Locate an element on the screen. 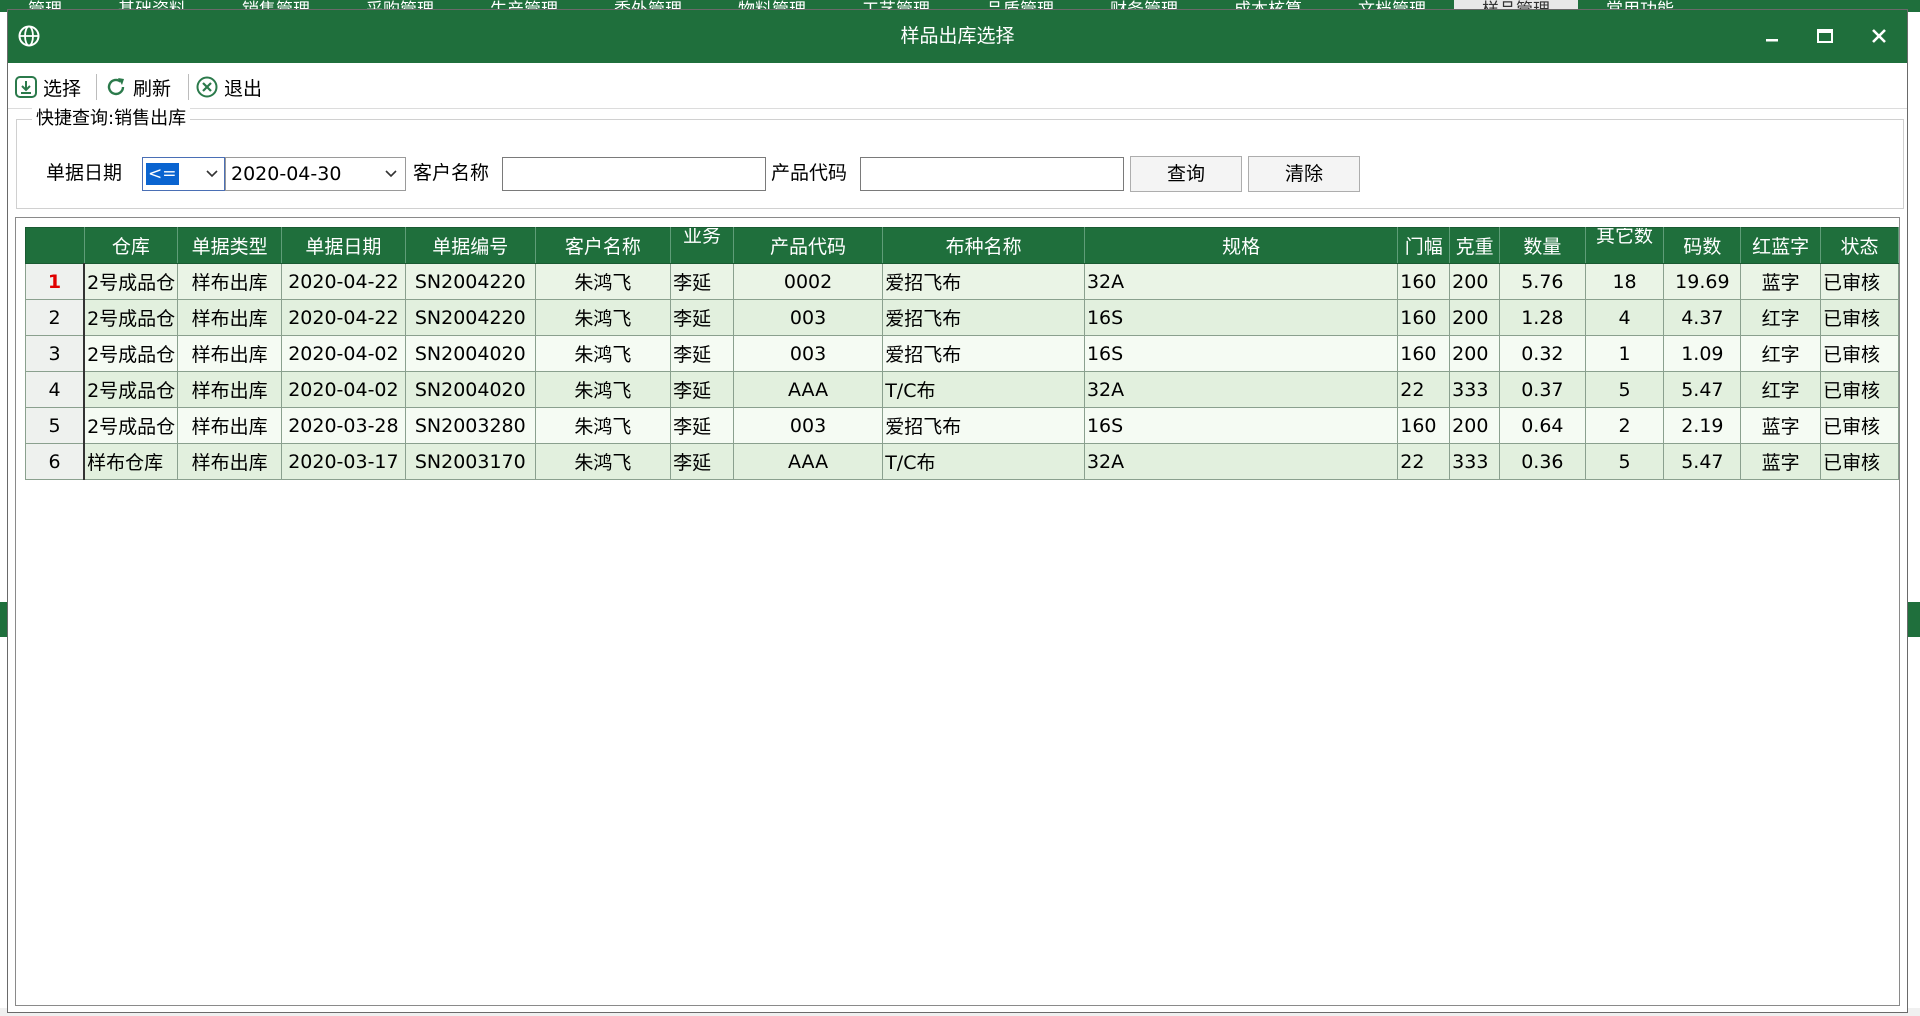 The width and height of the screenshot is (1920, 1016). column-header: 红蓝字 is located at coordinates (1781, 245).